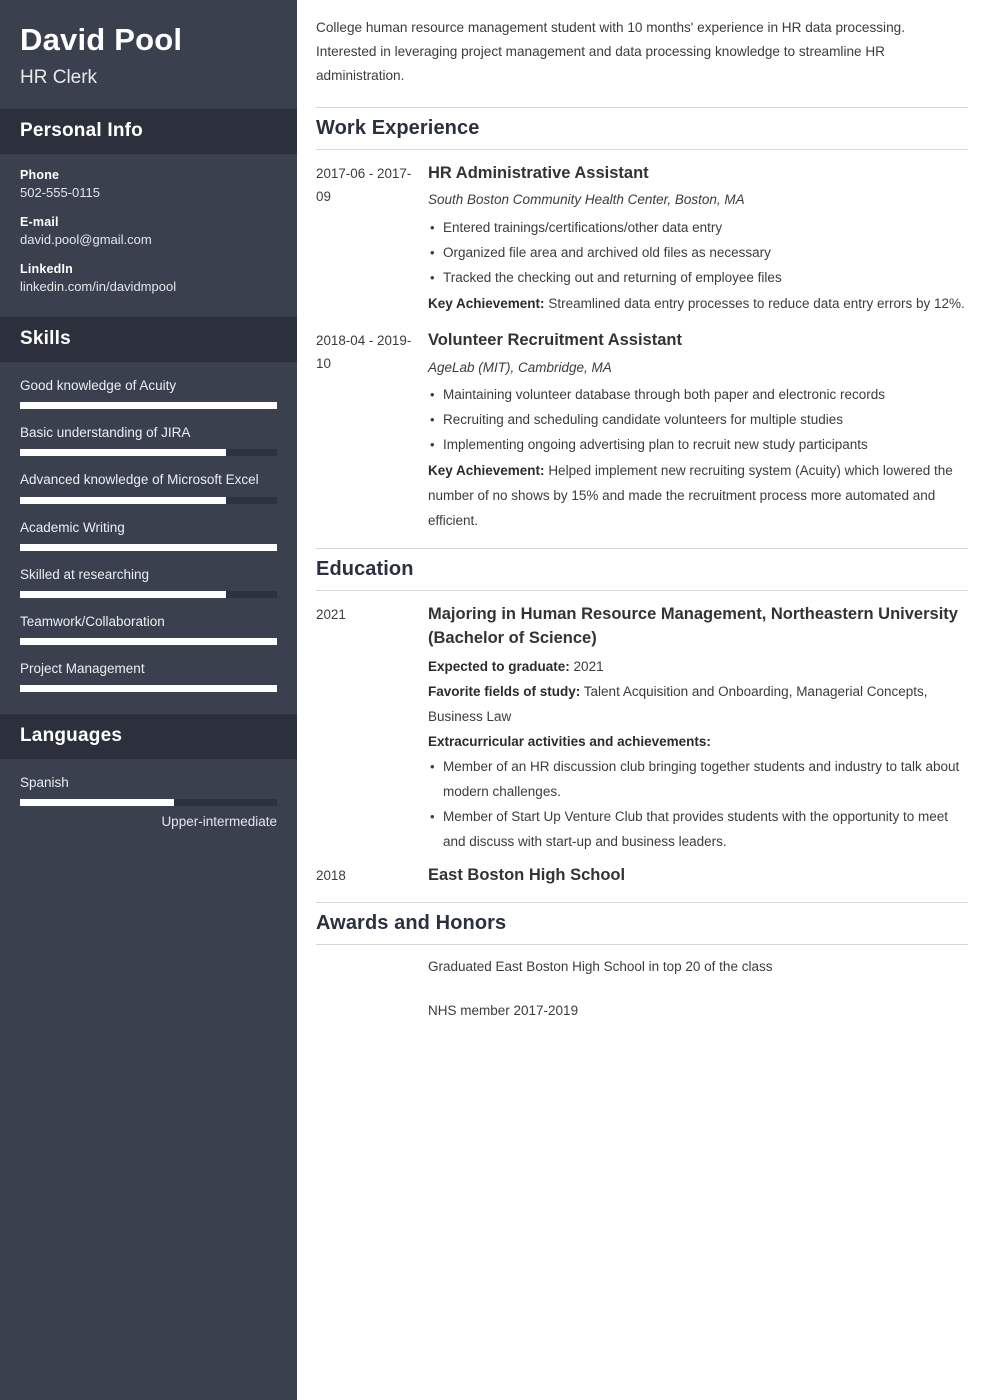 The image size is (990, 1400). Describe the element at coordinates (642, 569) in the screenshot. I see `section-heading-education: Education` at that location.